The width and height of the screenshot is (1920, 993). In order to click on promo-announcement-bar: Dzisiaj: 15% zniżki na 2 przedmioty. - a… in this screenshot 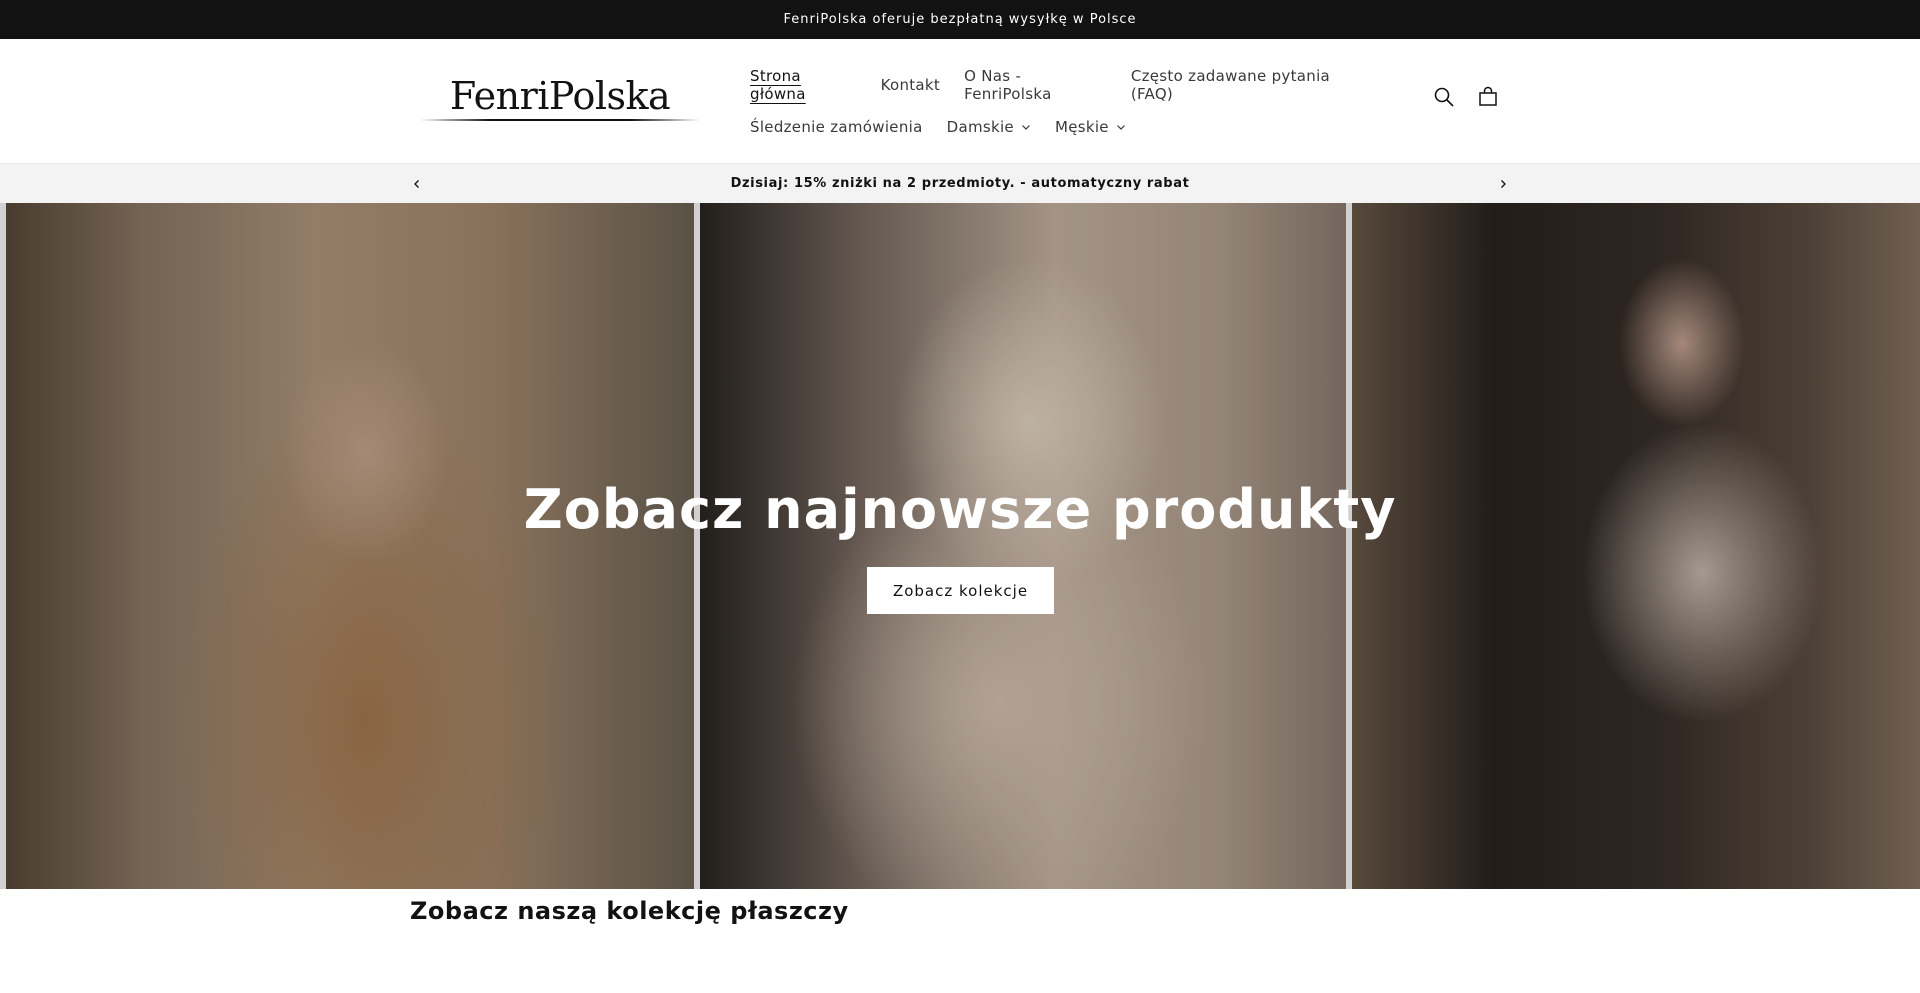, I will do `click(960, 183)`.